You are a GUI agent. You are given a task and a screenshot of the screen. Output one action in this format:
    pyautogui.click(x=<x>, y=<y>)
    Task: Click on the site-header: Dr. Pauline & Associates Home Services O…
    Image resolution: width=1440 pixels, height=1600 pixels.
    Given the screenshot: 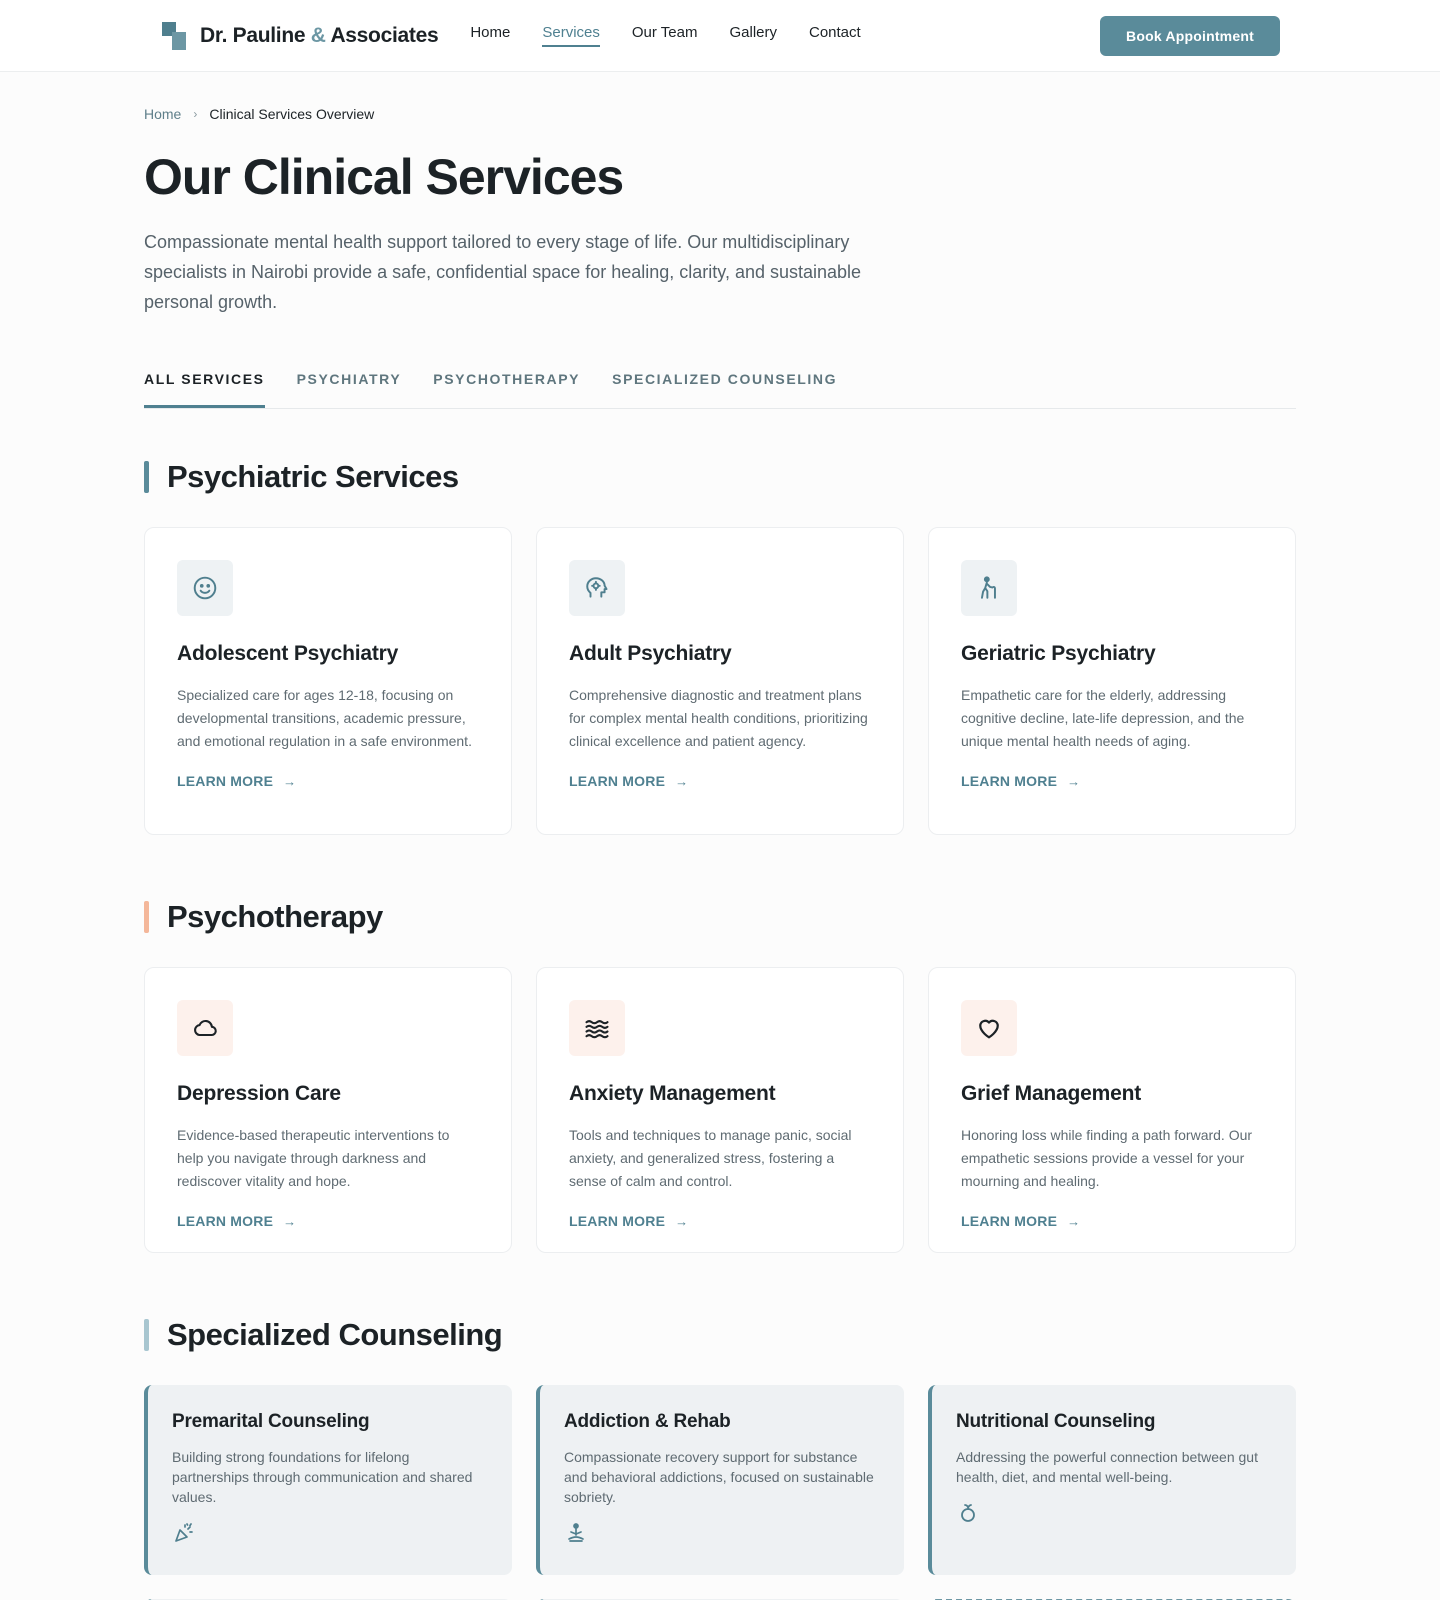 What is the action you would take?
    pyautogui.click(x=720, y=36)
    